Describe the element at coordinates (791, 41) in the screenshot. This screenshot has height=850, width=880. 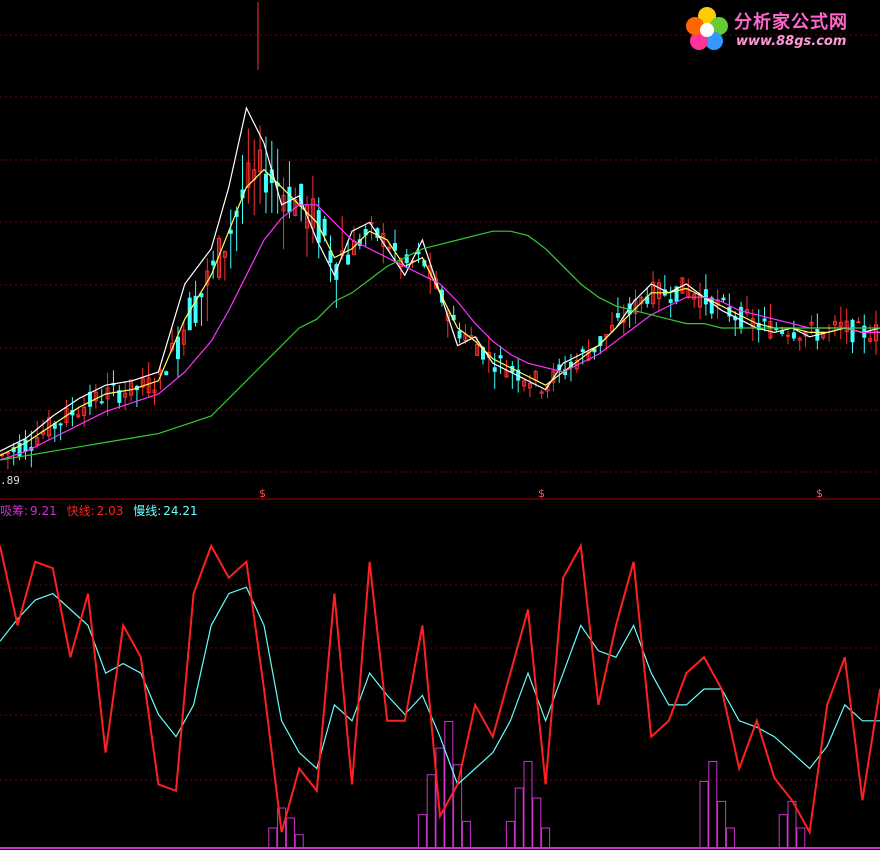
I see `logo-url: www.88gs.com` at that location.